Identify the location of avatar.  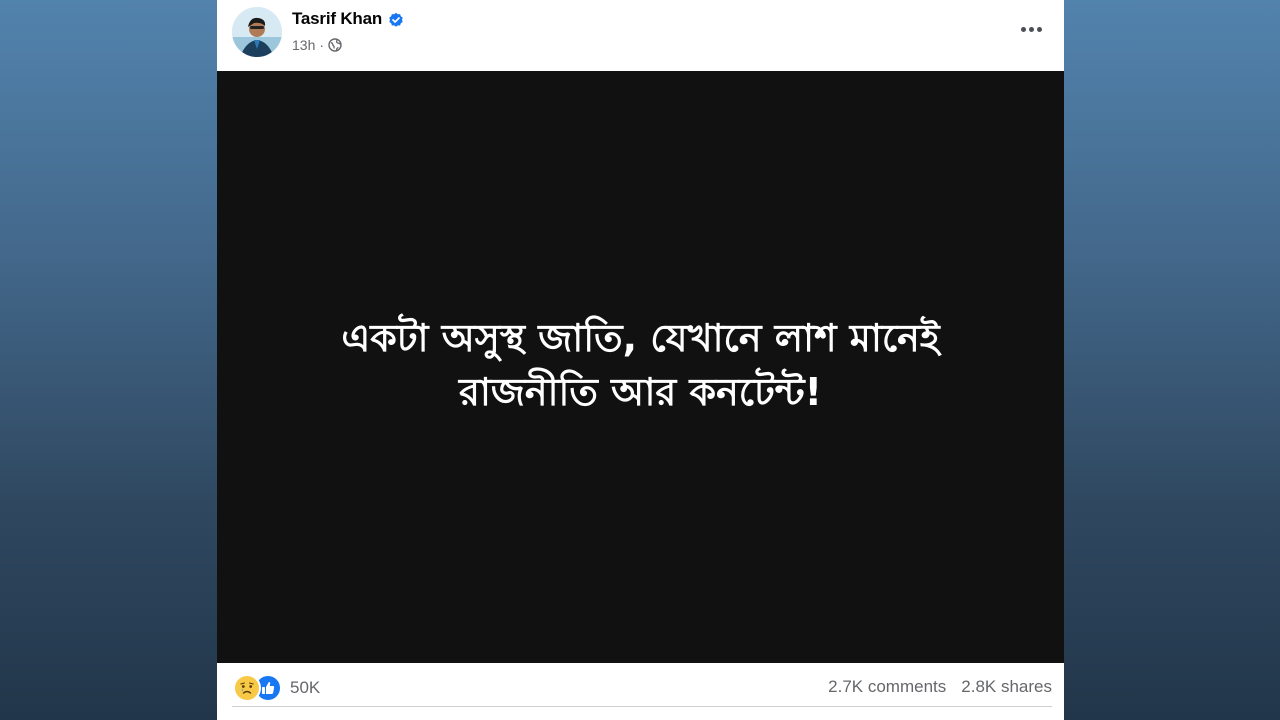
(257, 32).